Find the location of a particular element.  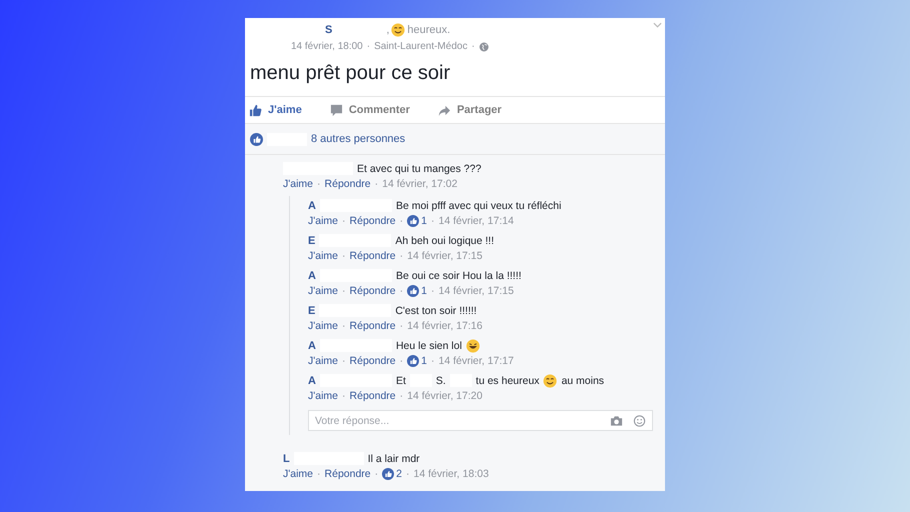

author-initial: L is located at coordinates (286, 458).